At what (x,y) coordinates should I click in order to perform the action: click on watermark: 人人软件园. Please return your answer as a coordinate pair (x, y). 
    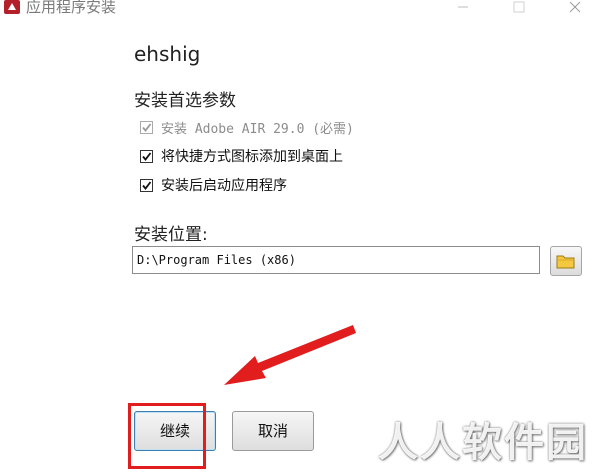
    Looking at the image, I should click on (483, 443).